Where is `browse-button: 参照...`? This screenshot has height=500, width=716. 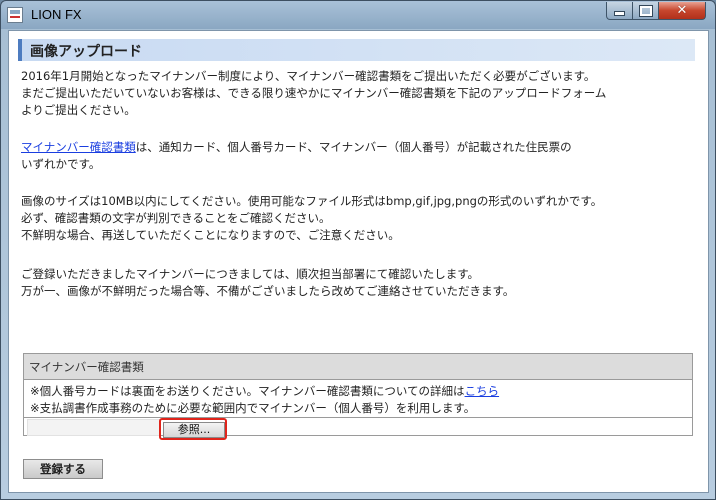
browse-button: 参照... is located at coordinates (194, 430).